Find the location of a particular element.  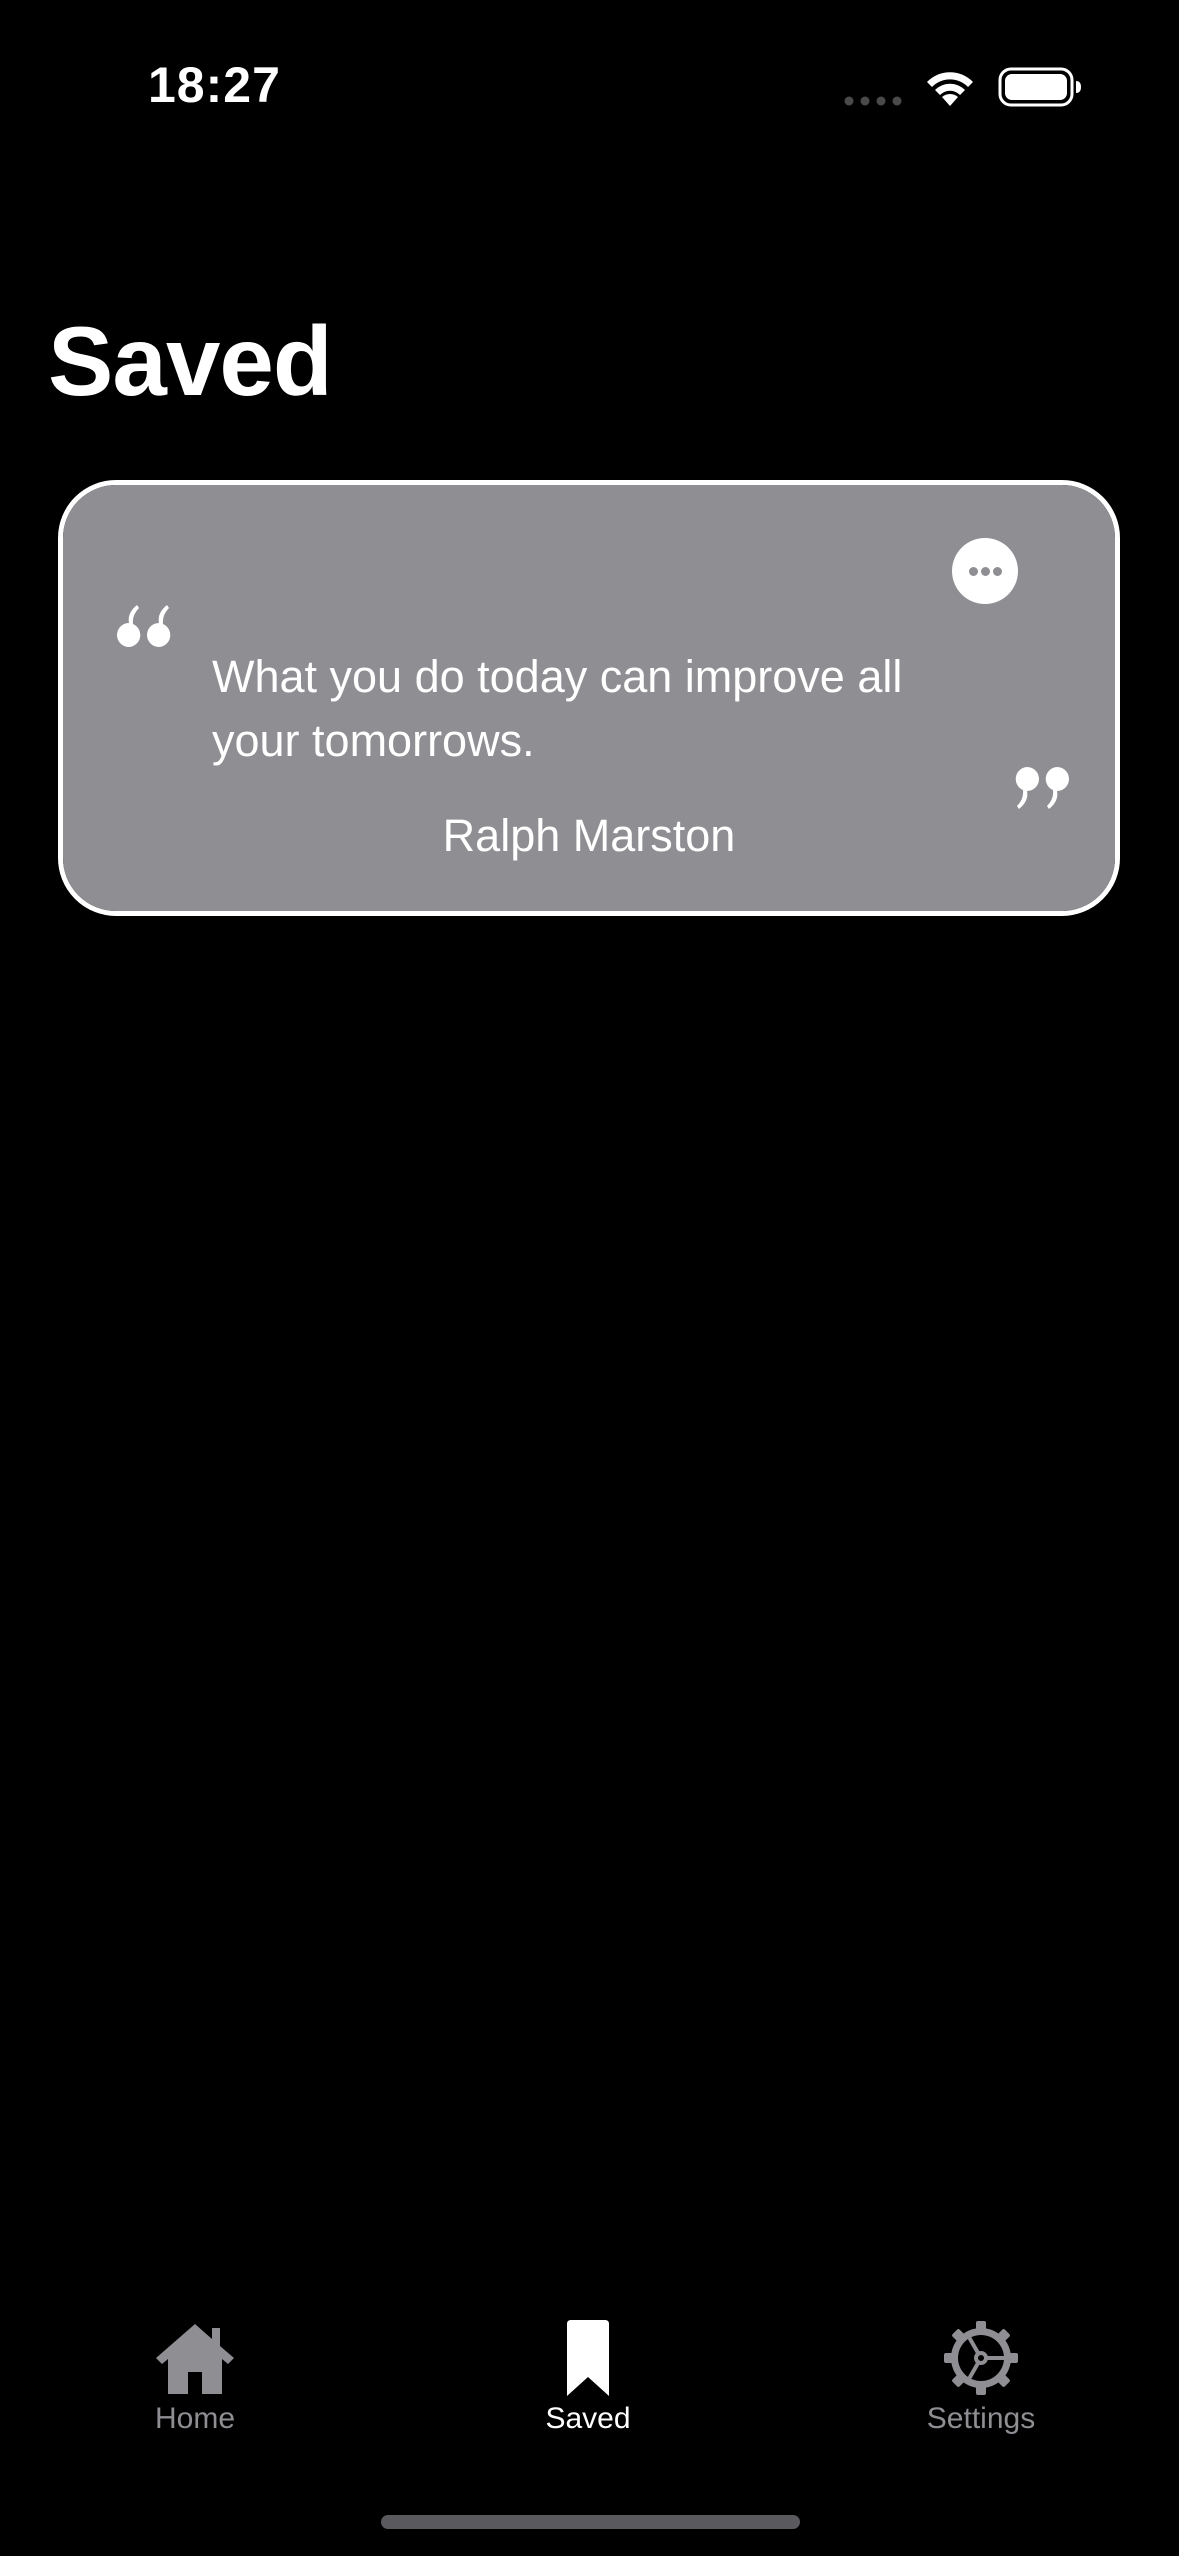

bookmark-icon is located at coordinates (588, 2358).